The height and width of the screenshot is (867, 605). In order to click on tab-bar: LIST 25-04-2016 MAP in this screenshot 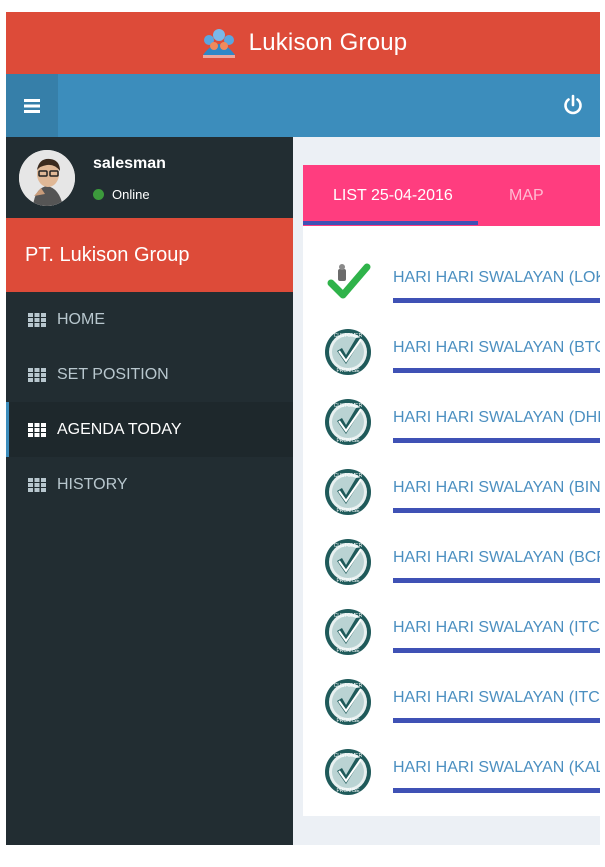, I will do `click(451, 195)`.